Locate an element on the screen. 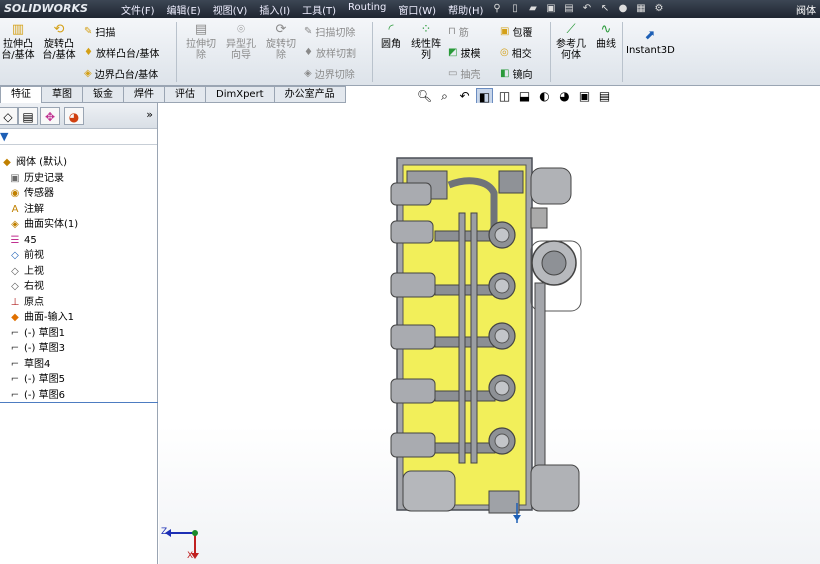 The image size is (820, 564). draft-button: ◩ 拔模 is located at coordinates (464, 52).